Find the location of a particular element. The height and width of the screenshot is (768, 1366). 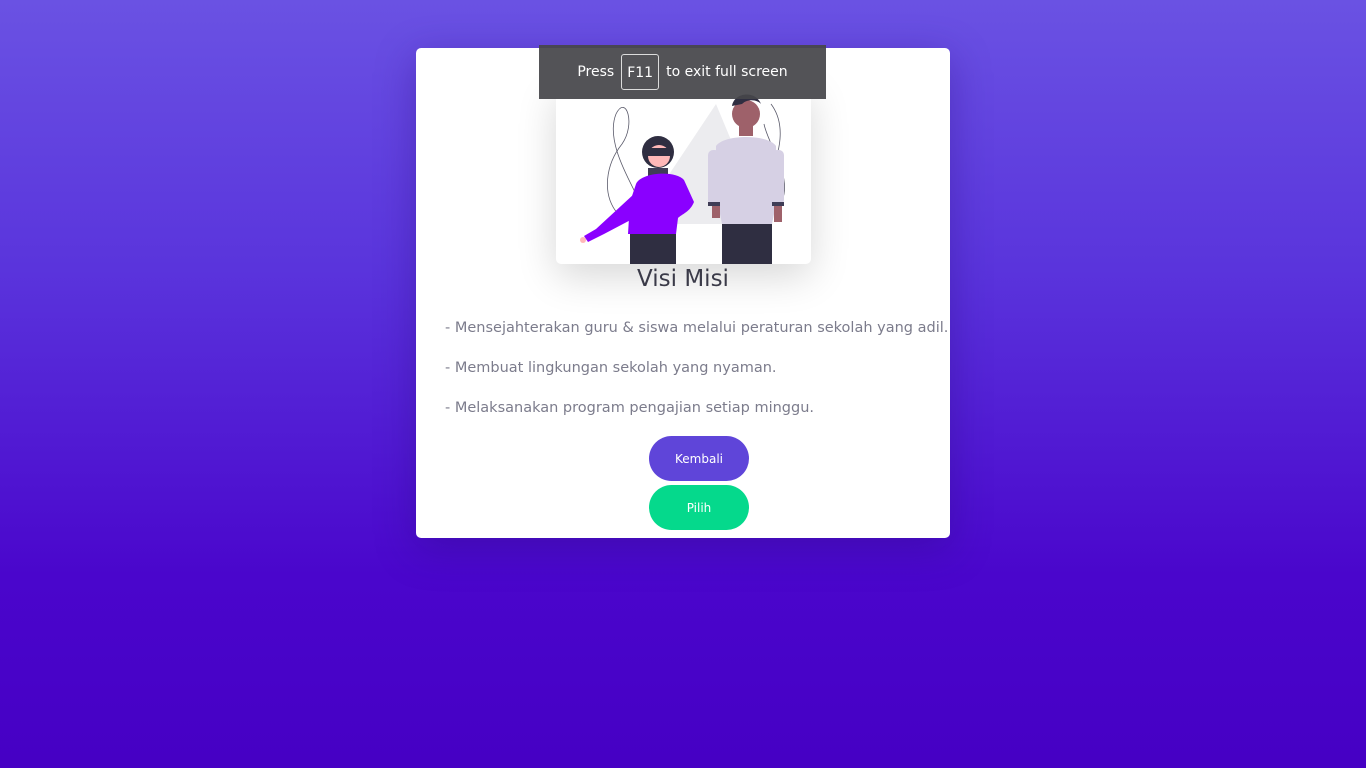

fullscreen-notice: Press F11 to exit full screen is located at coordinates (682, 72).